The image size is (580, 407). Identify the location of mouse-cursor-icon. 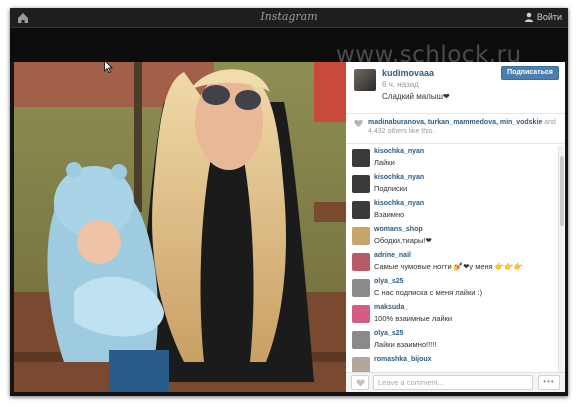
(108, 66).